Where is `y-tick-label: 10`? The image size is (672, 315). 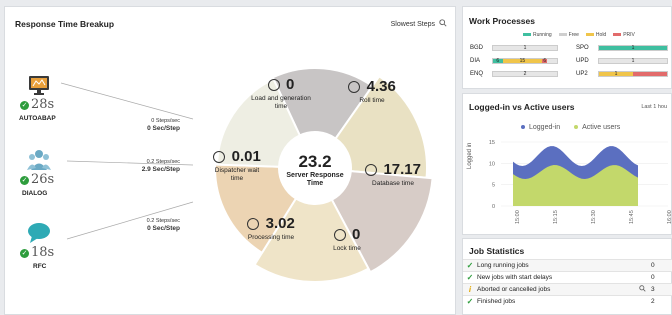 y-tick-label: 10 is located at coordinates (492, 164).